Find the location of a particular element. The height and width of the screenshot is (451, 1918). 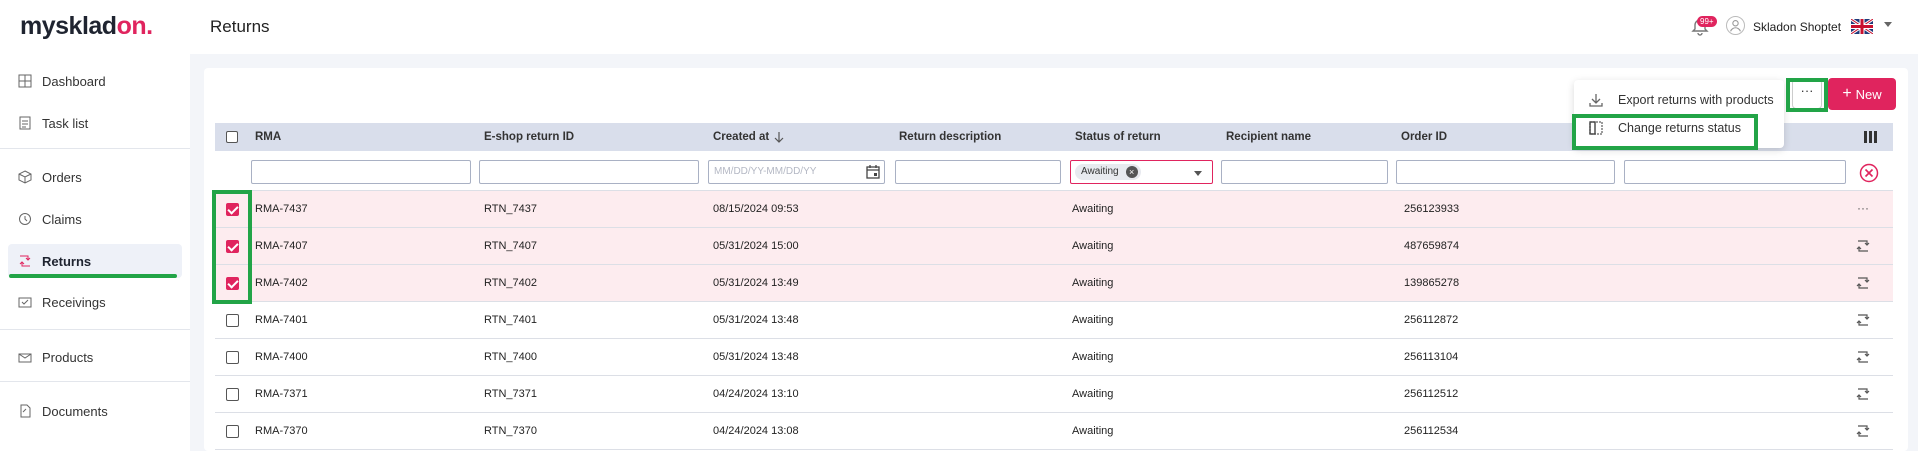

rma-cell: RMA-7437 is located at coordinates (281, 209).